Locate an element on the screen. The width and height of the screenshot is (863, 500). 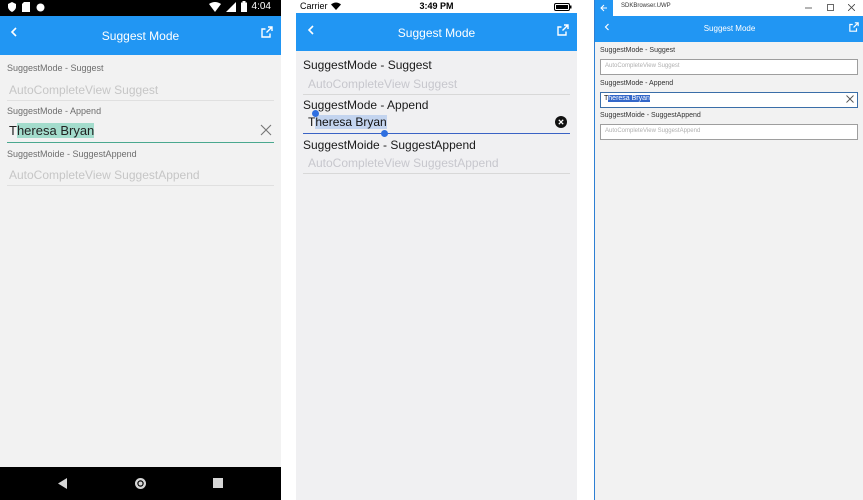
android-page-title: Suggest Mode is located at coordinates (140, 36).